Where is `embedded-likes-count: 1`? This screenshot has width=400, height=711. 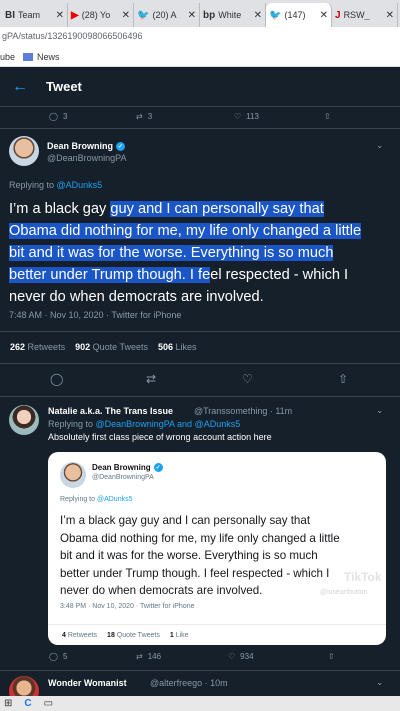 embedded-likes-count: 1 is located at coordinates (171, 635).